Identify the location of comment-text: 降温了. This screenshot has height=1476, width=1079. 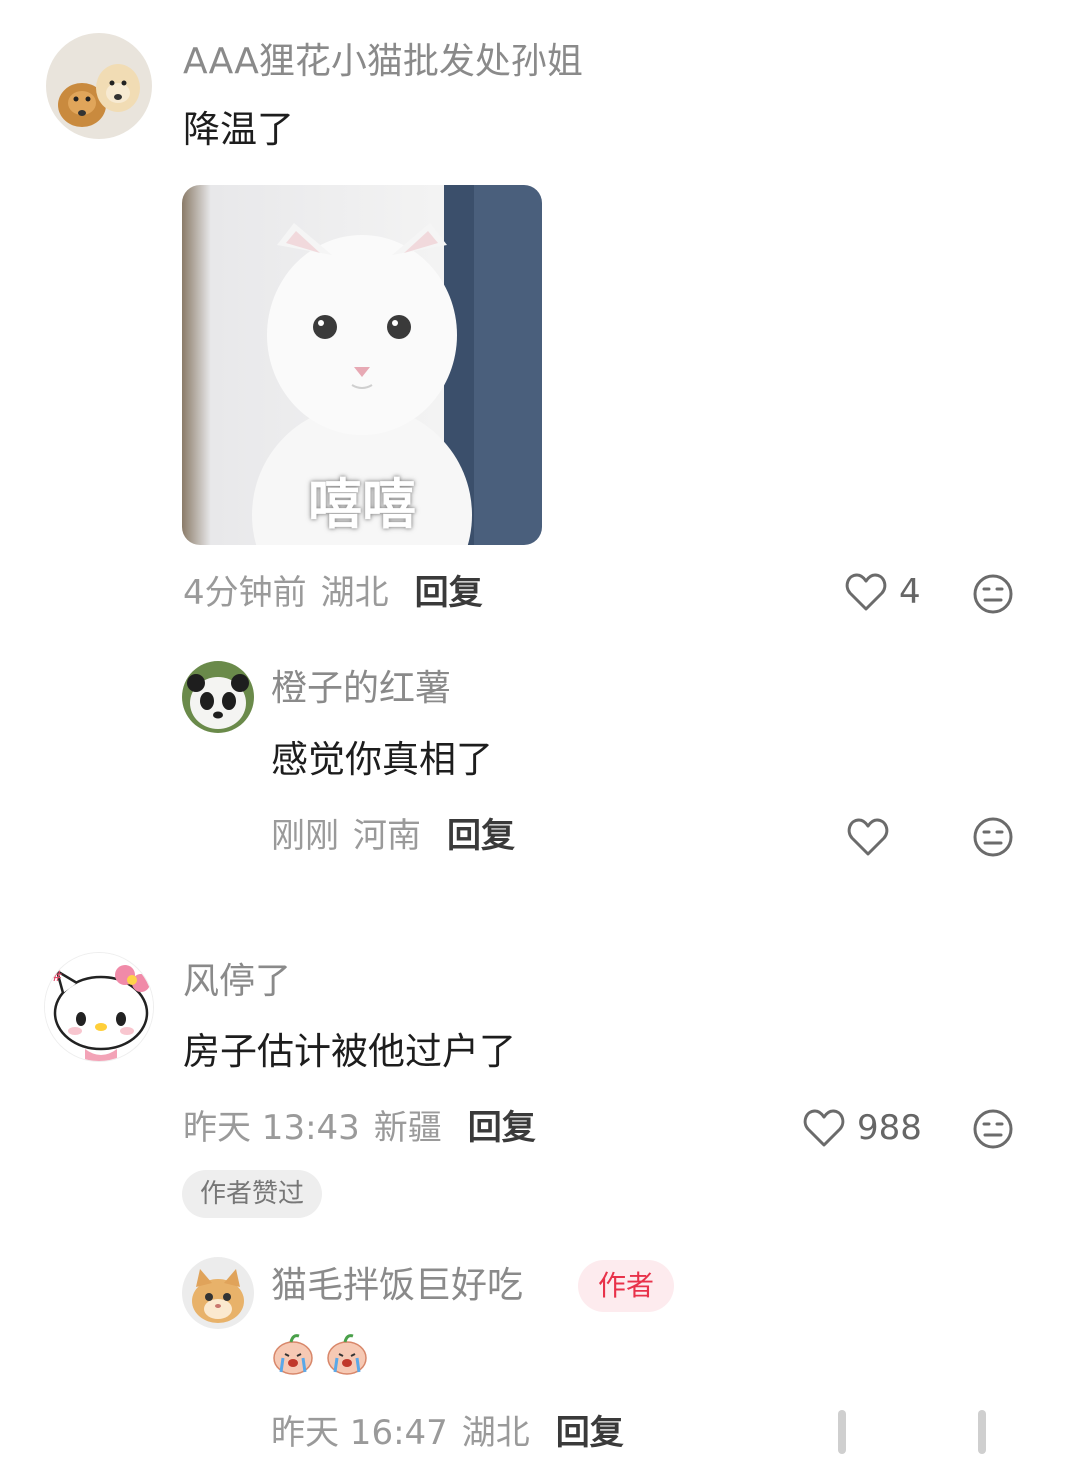
(238, 129).